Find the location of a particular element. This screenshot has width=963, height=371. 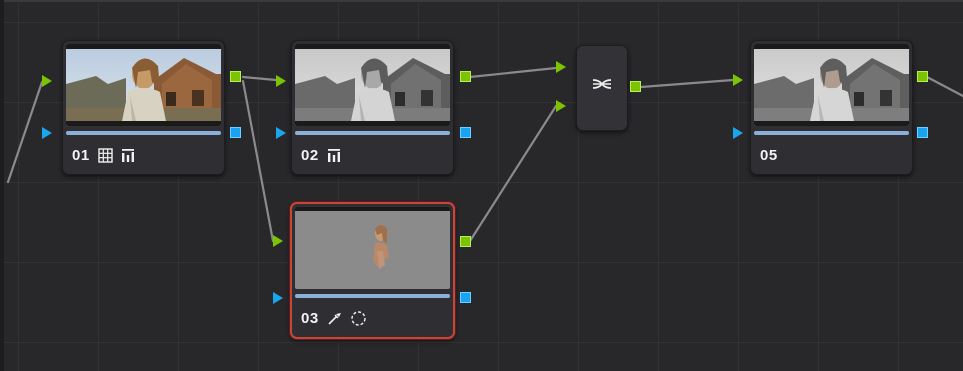

node-01-rgb-input is located at coordinates (47, 81).